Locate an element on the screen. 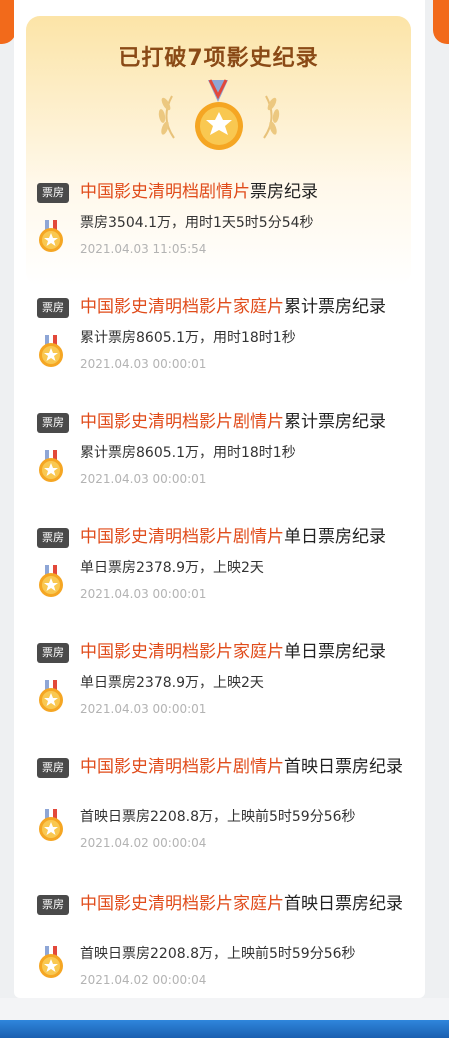 The width and height of the screenshot is (449, 1038). header-accent-right is located at coordinates (441, 22).